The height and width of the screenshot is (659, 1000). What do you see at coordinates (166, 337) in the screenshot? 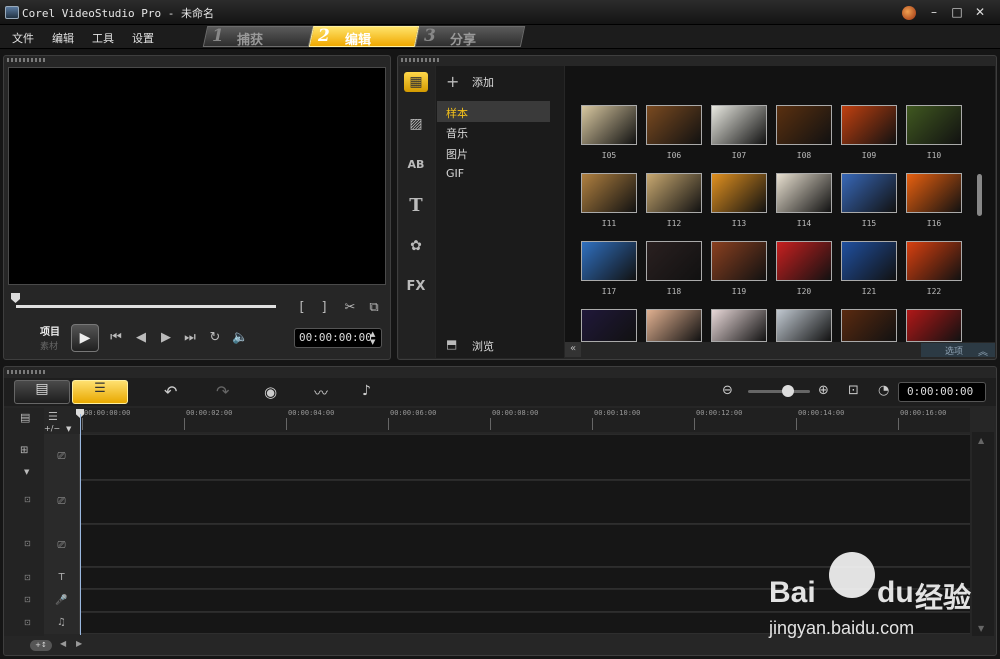
I see `next-frame-icon: ▶` at bounding box center [166, 337].